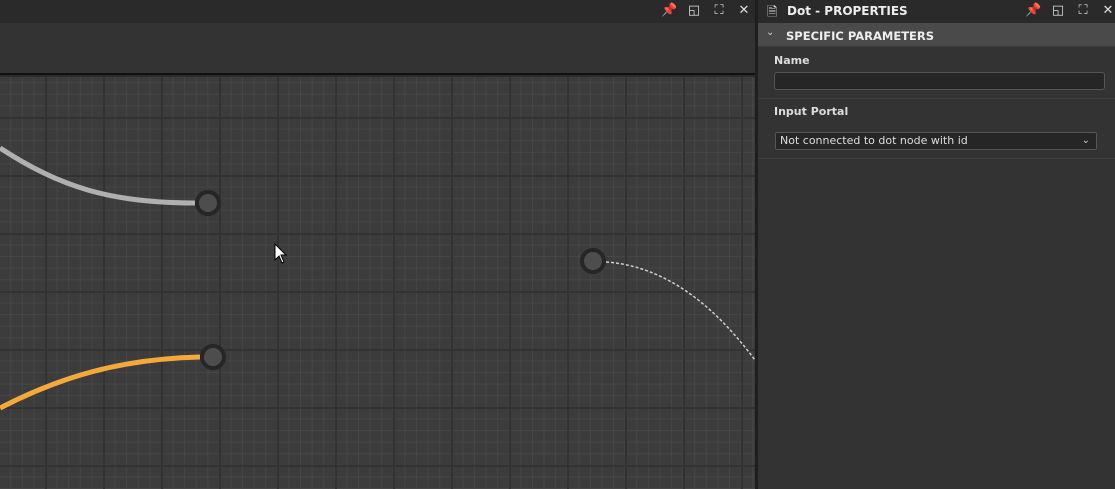 The width and height of the screenshot is (1115, 489). I want to click on properties-title: Dot - PROPERTIES, so click(847, 11).